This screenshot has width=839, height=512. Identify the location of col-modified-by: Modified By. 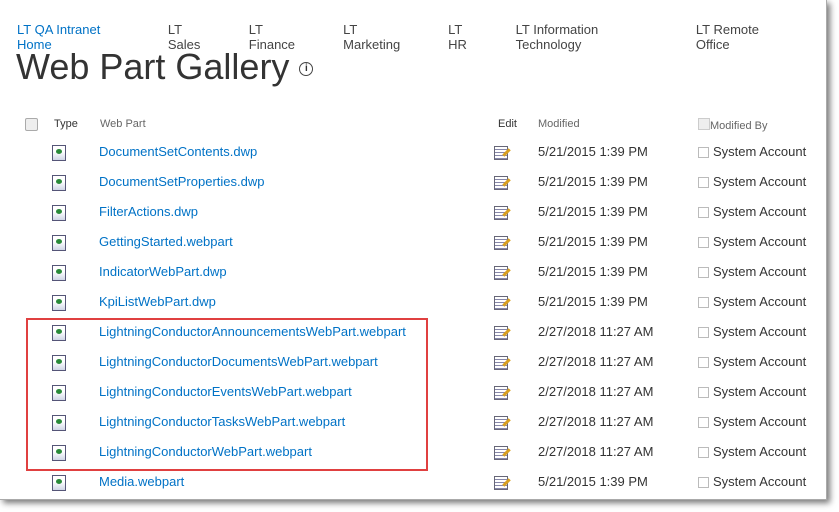
(732, 125).